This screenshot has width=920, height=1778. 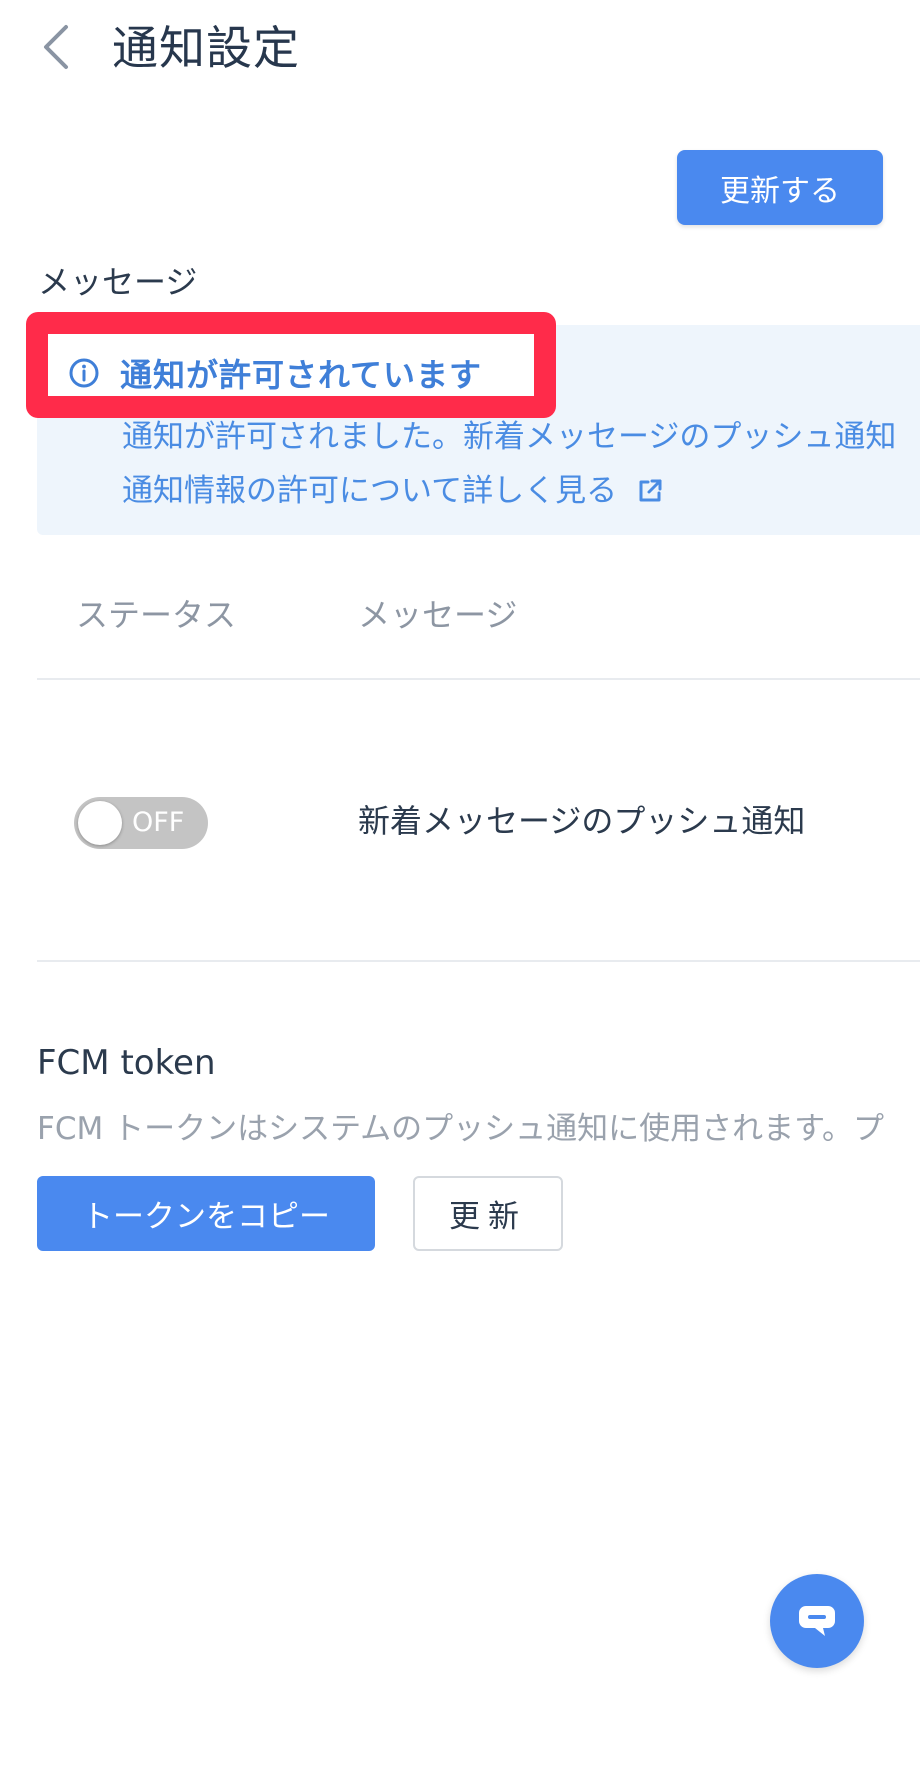 What do you see at coordinates (370, 491) in the screenshot?
I see `learn-more-link-text: 通知情報の許可について詳しく見る` at bounding box center [370, 491].